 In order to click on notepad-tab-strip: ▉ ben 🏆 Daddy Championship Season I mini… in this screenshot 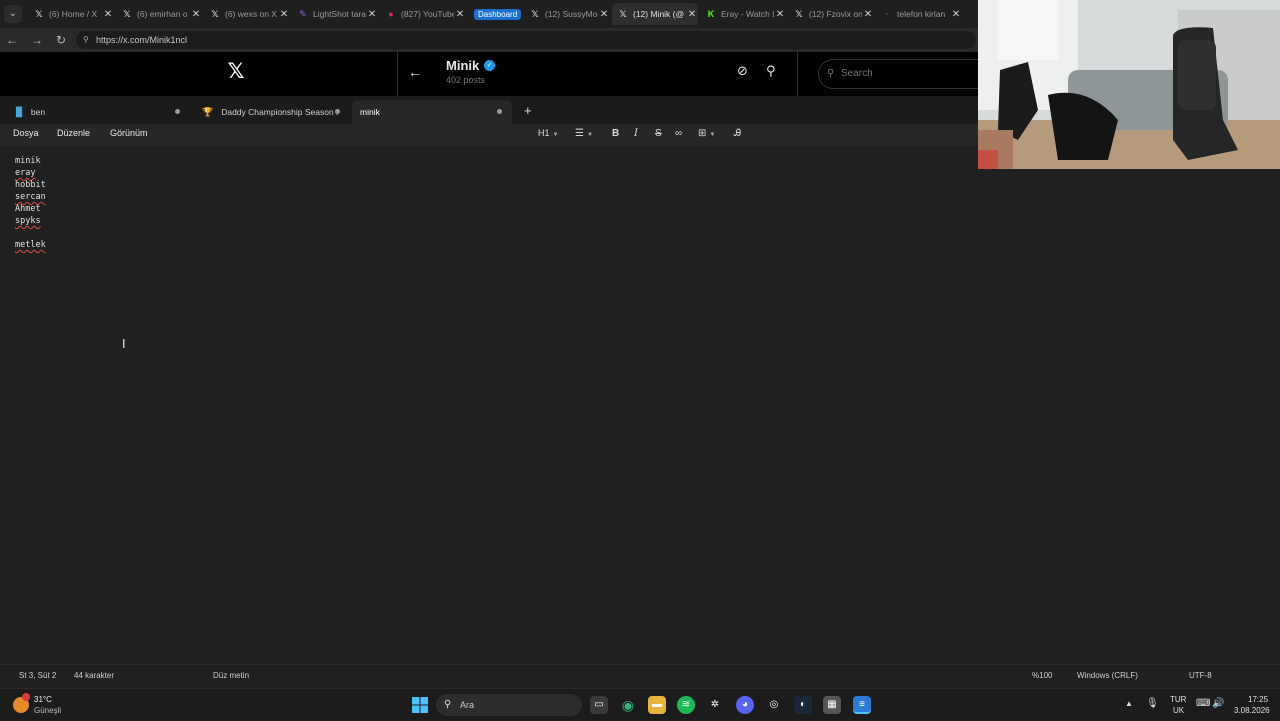, I will do `click(490, 110)`.